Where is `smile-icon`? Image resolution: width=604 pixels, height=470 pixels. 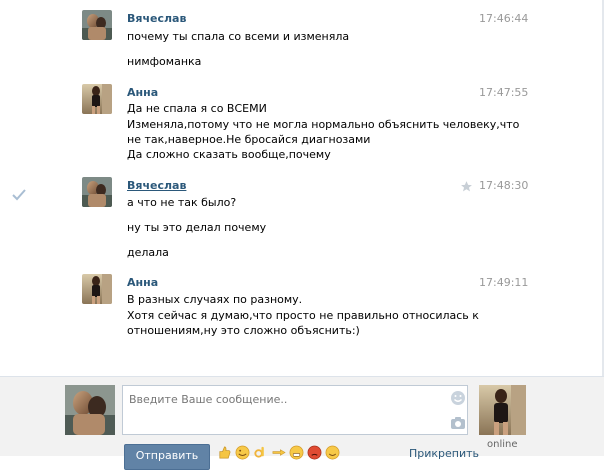
smile-icon is located at coordinates (458, 398).